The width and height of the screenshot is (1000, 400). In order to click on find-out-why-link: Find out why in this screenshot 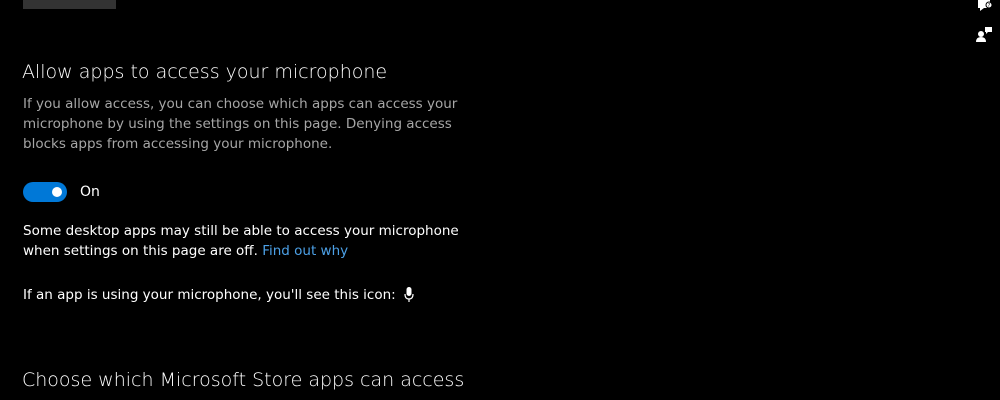, I will do `click(305, 251)`.